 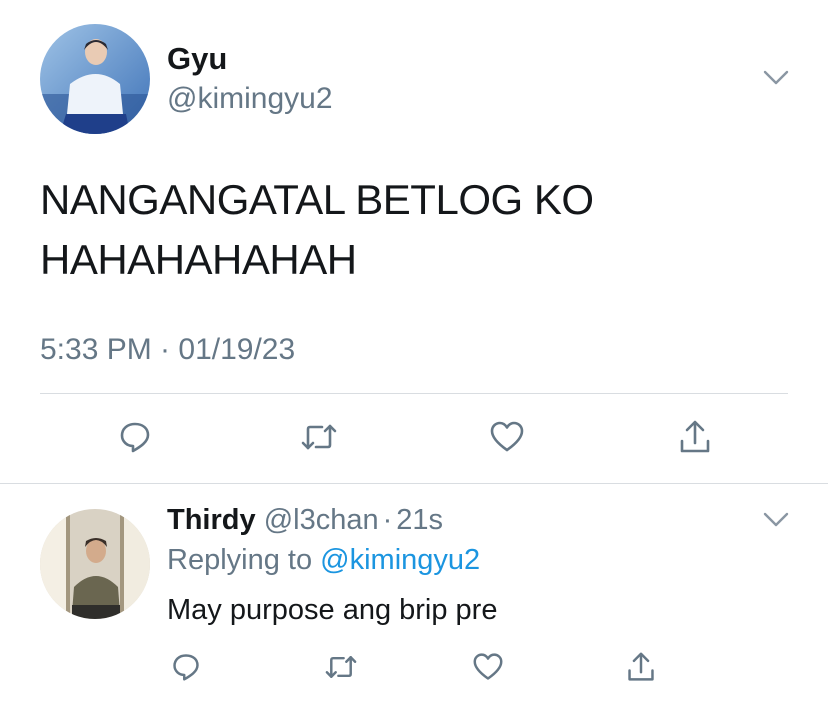 What do you see at coordinates (317, 230) in the screenshot?
I see `tweet-text: NANGANGATAL BETLOG KO HAHAHAHAHAH` at bounding box center [317, 230].